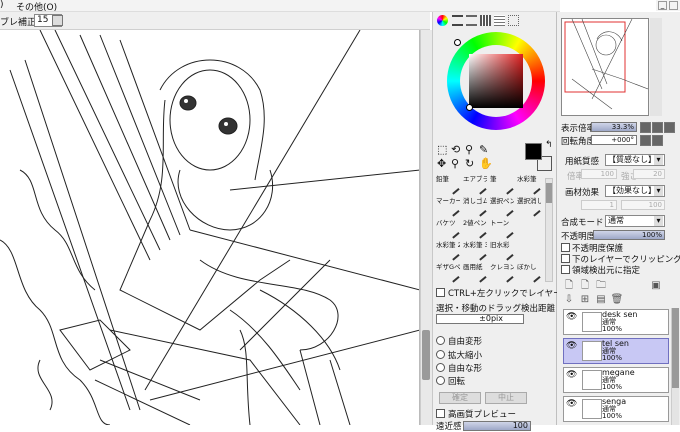 This screenshot has width=680, height=432. I want to click on sv-square, so click(496, 81).